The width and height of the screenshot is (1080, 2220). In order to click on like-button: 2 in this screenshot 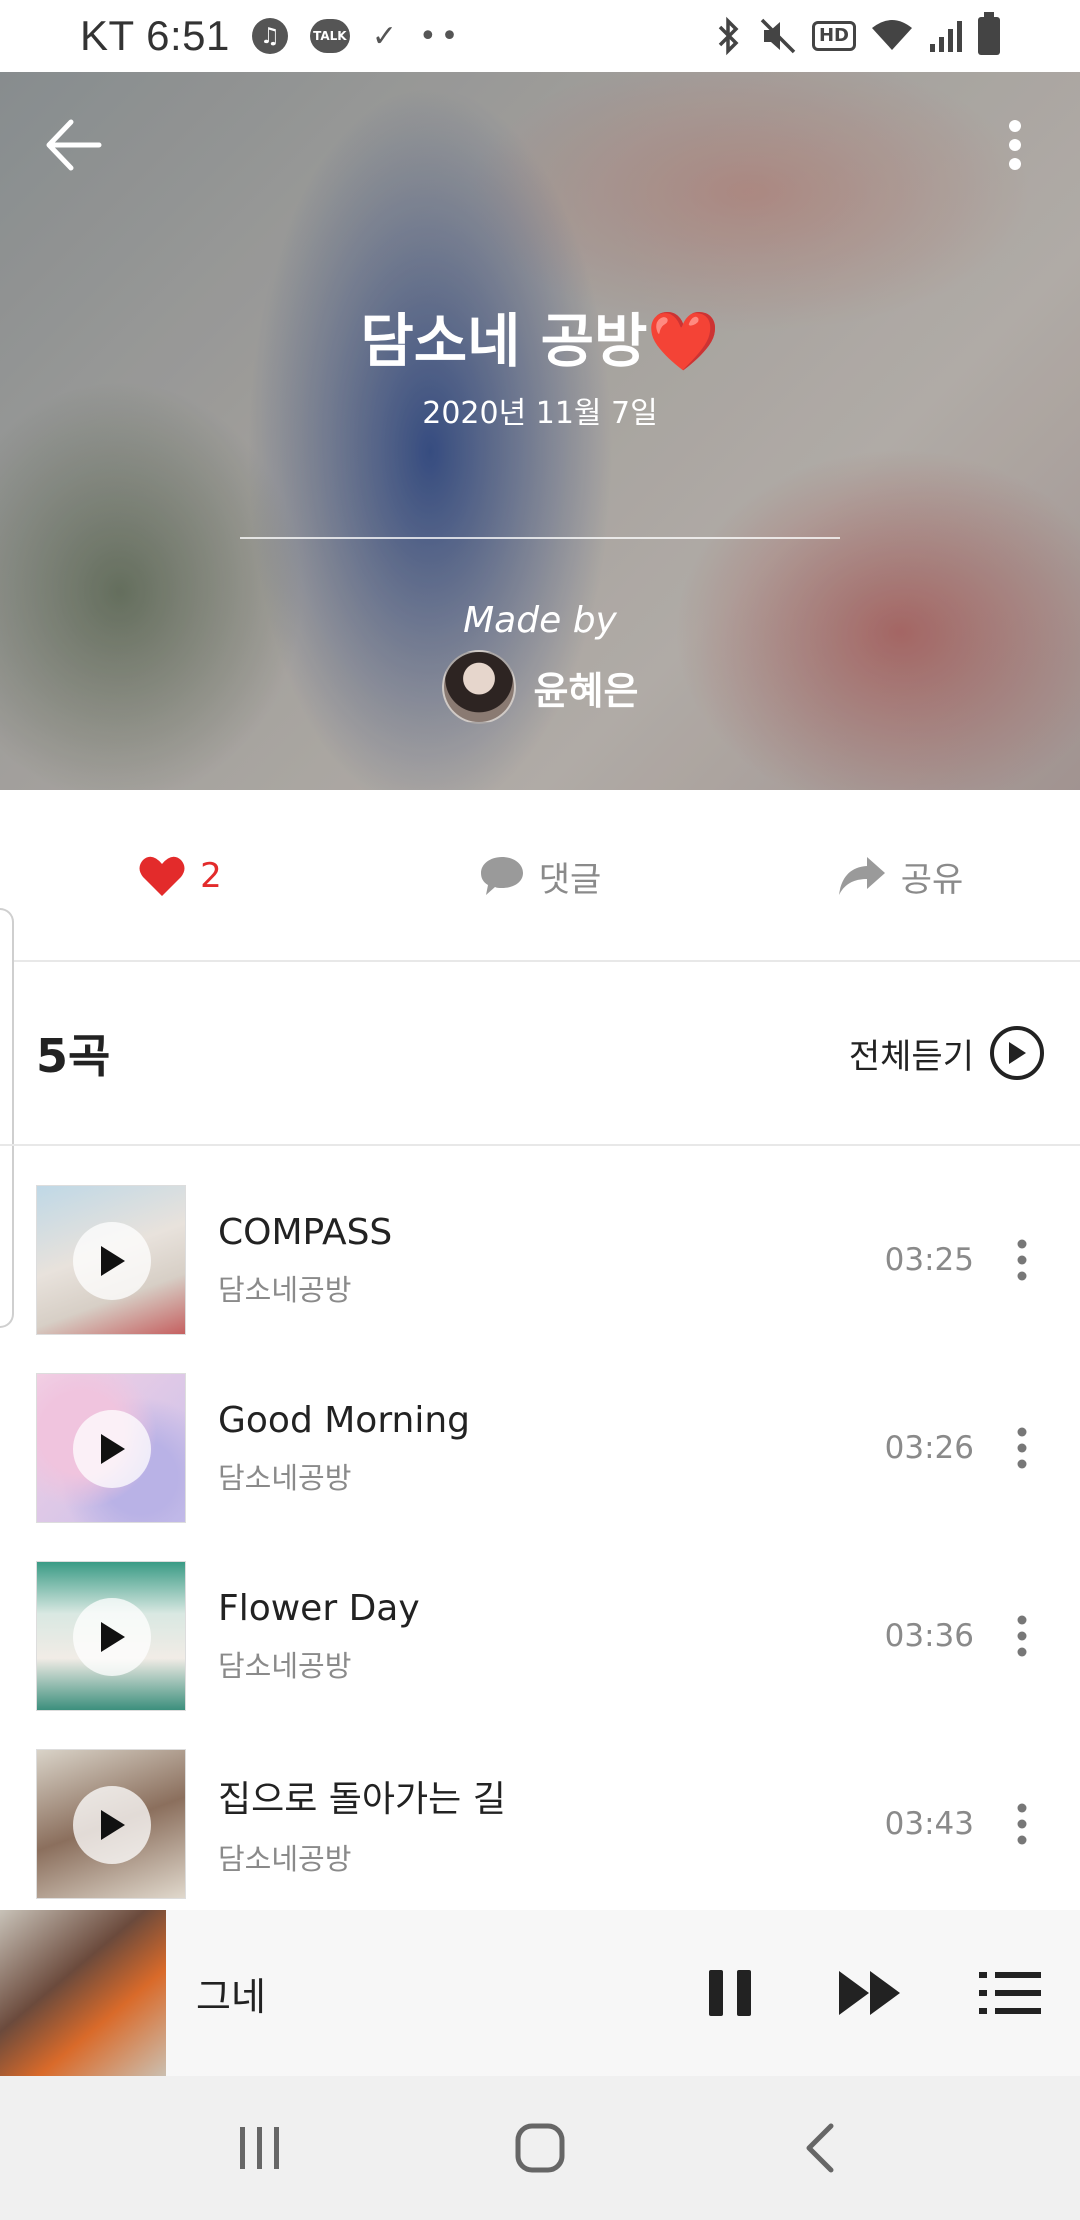, I will do `click(180, 876)`.